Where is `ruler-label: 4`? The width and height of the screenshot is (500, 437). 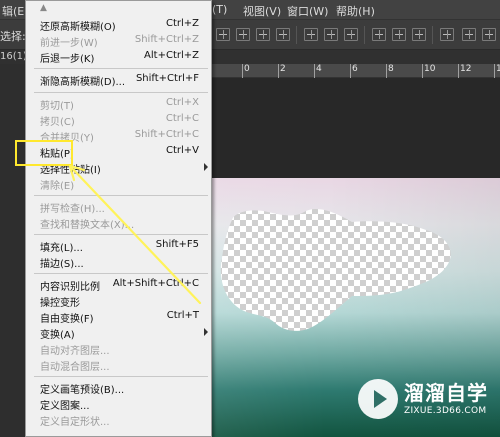 ruler-label: 4 is located at coordinates (319, 69).